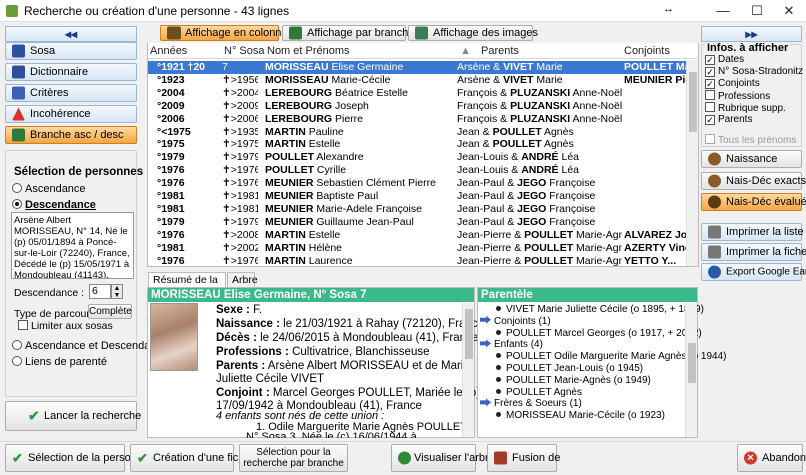 This screenshot has width=806, height=475. I want to click on parentele-item: POULLET Marie-Agnès (o 1949), so click(573, 380).